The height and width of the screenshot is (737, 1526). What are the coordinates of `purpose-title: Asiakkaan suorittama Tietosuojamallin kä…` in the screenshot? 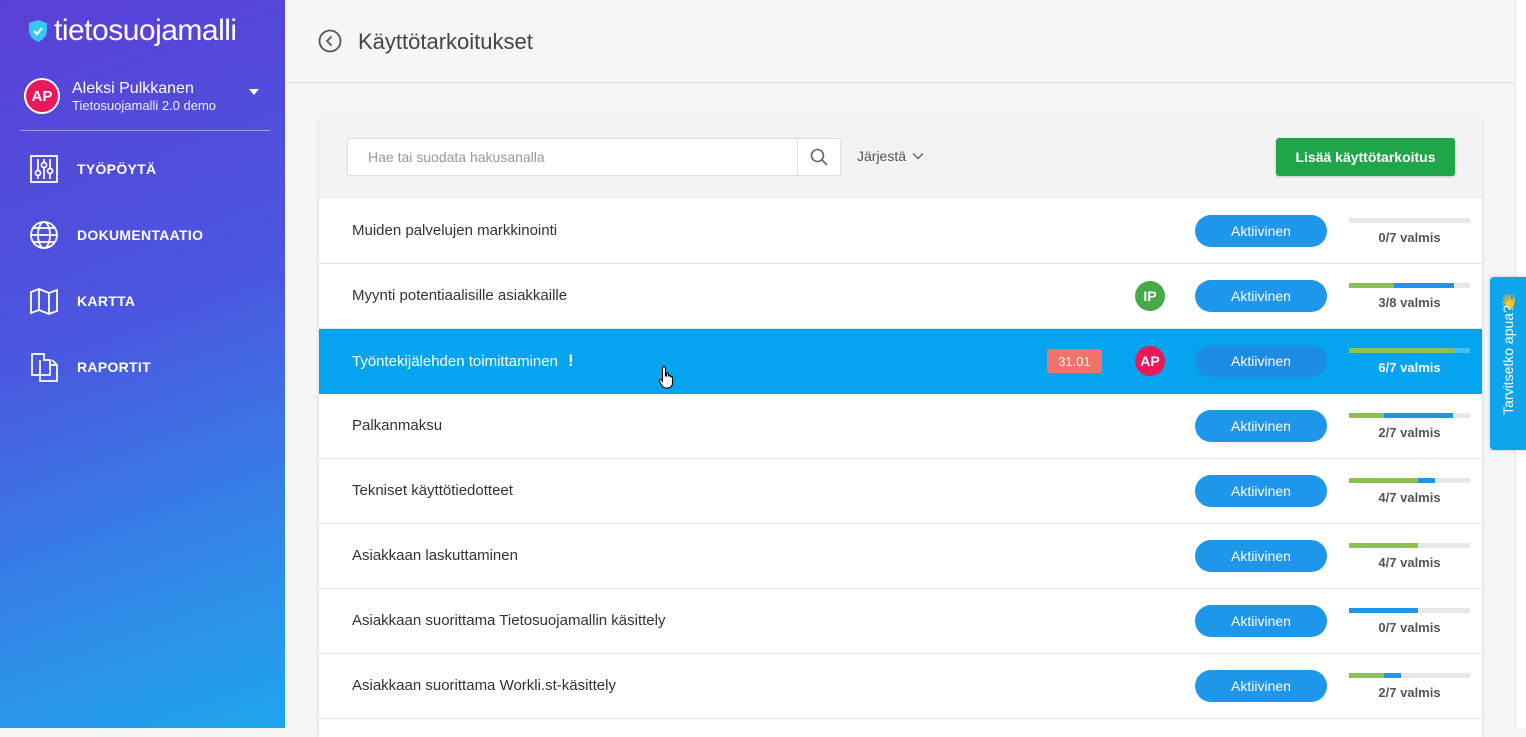 It's located at (508, 621).